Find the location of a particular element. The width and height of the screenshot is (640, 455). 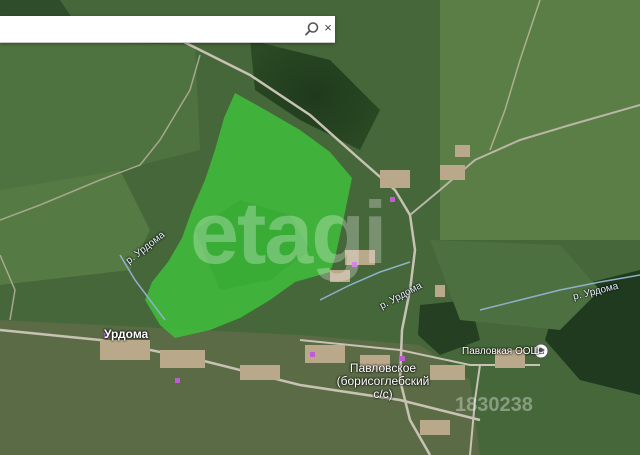

search-bar: × is located at coordinates (167, 29).